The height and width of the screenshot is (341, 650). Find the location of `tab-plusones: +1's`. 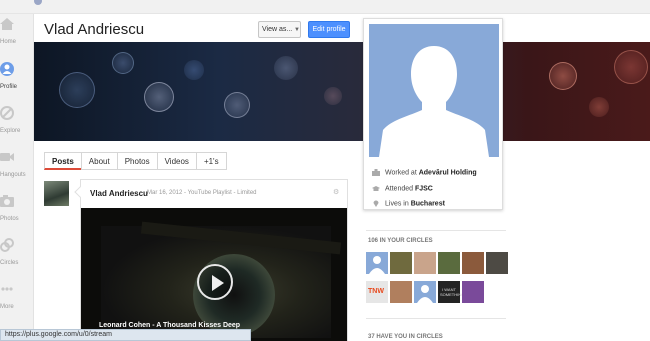

tab-plusones: +1's is located at coordinates (211, 161).